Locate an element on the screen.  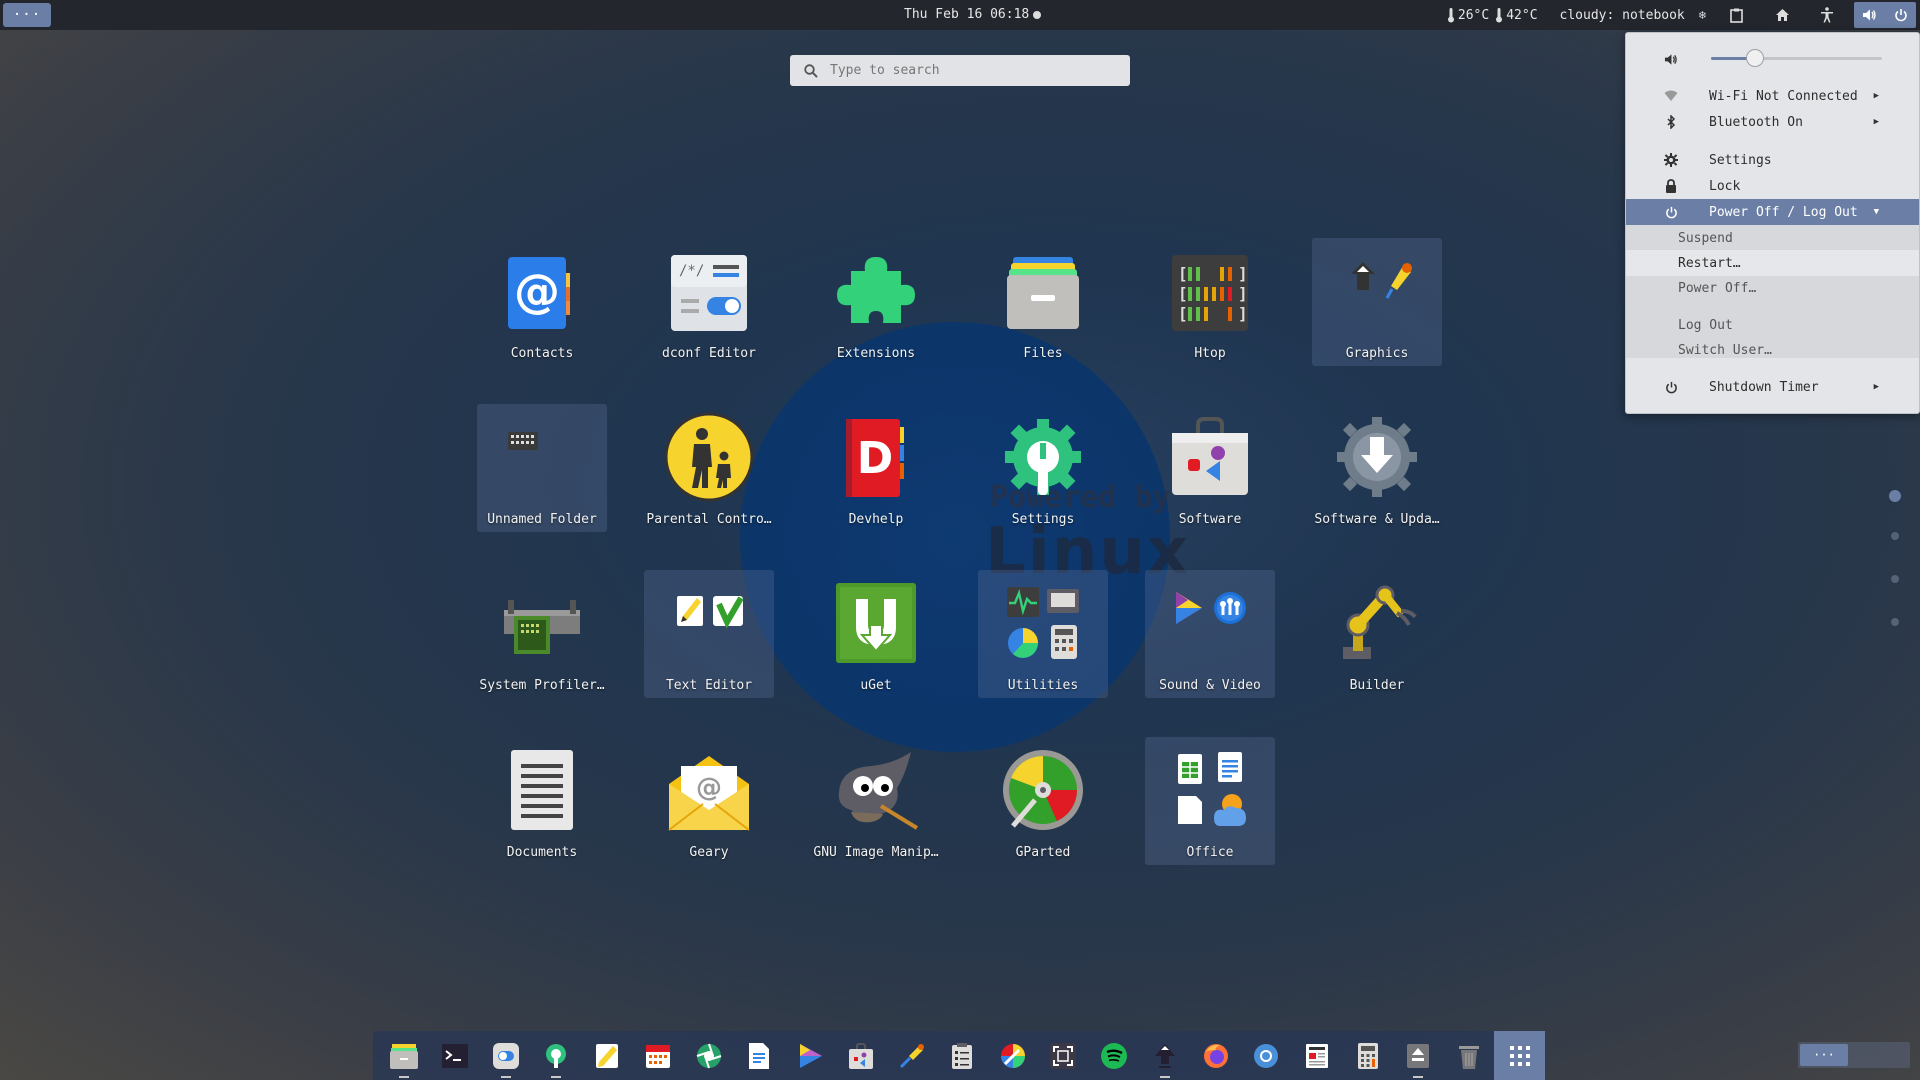
builder-icon is located at coordinates (556, 1055).